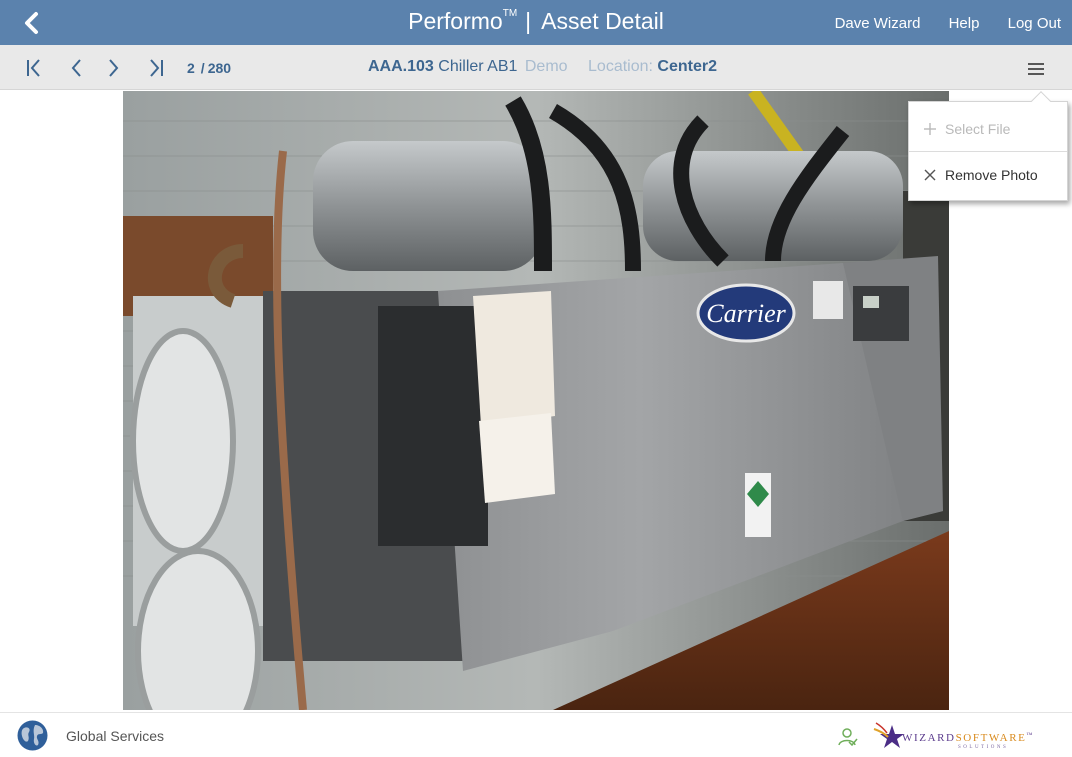  I want to click on previous-icon, so click(77, 68).